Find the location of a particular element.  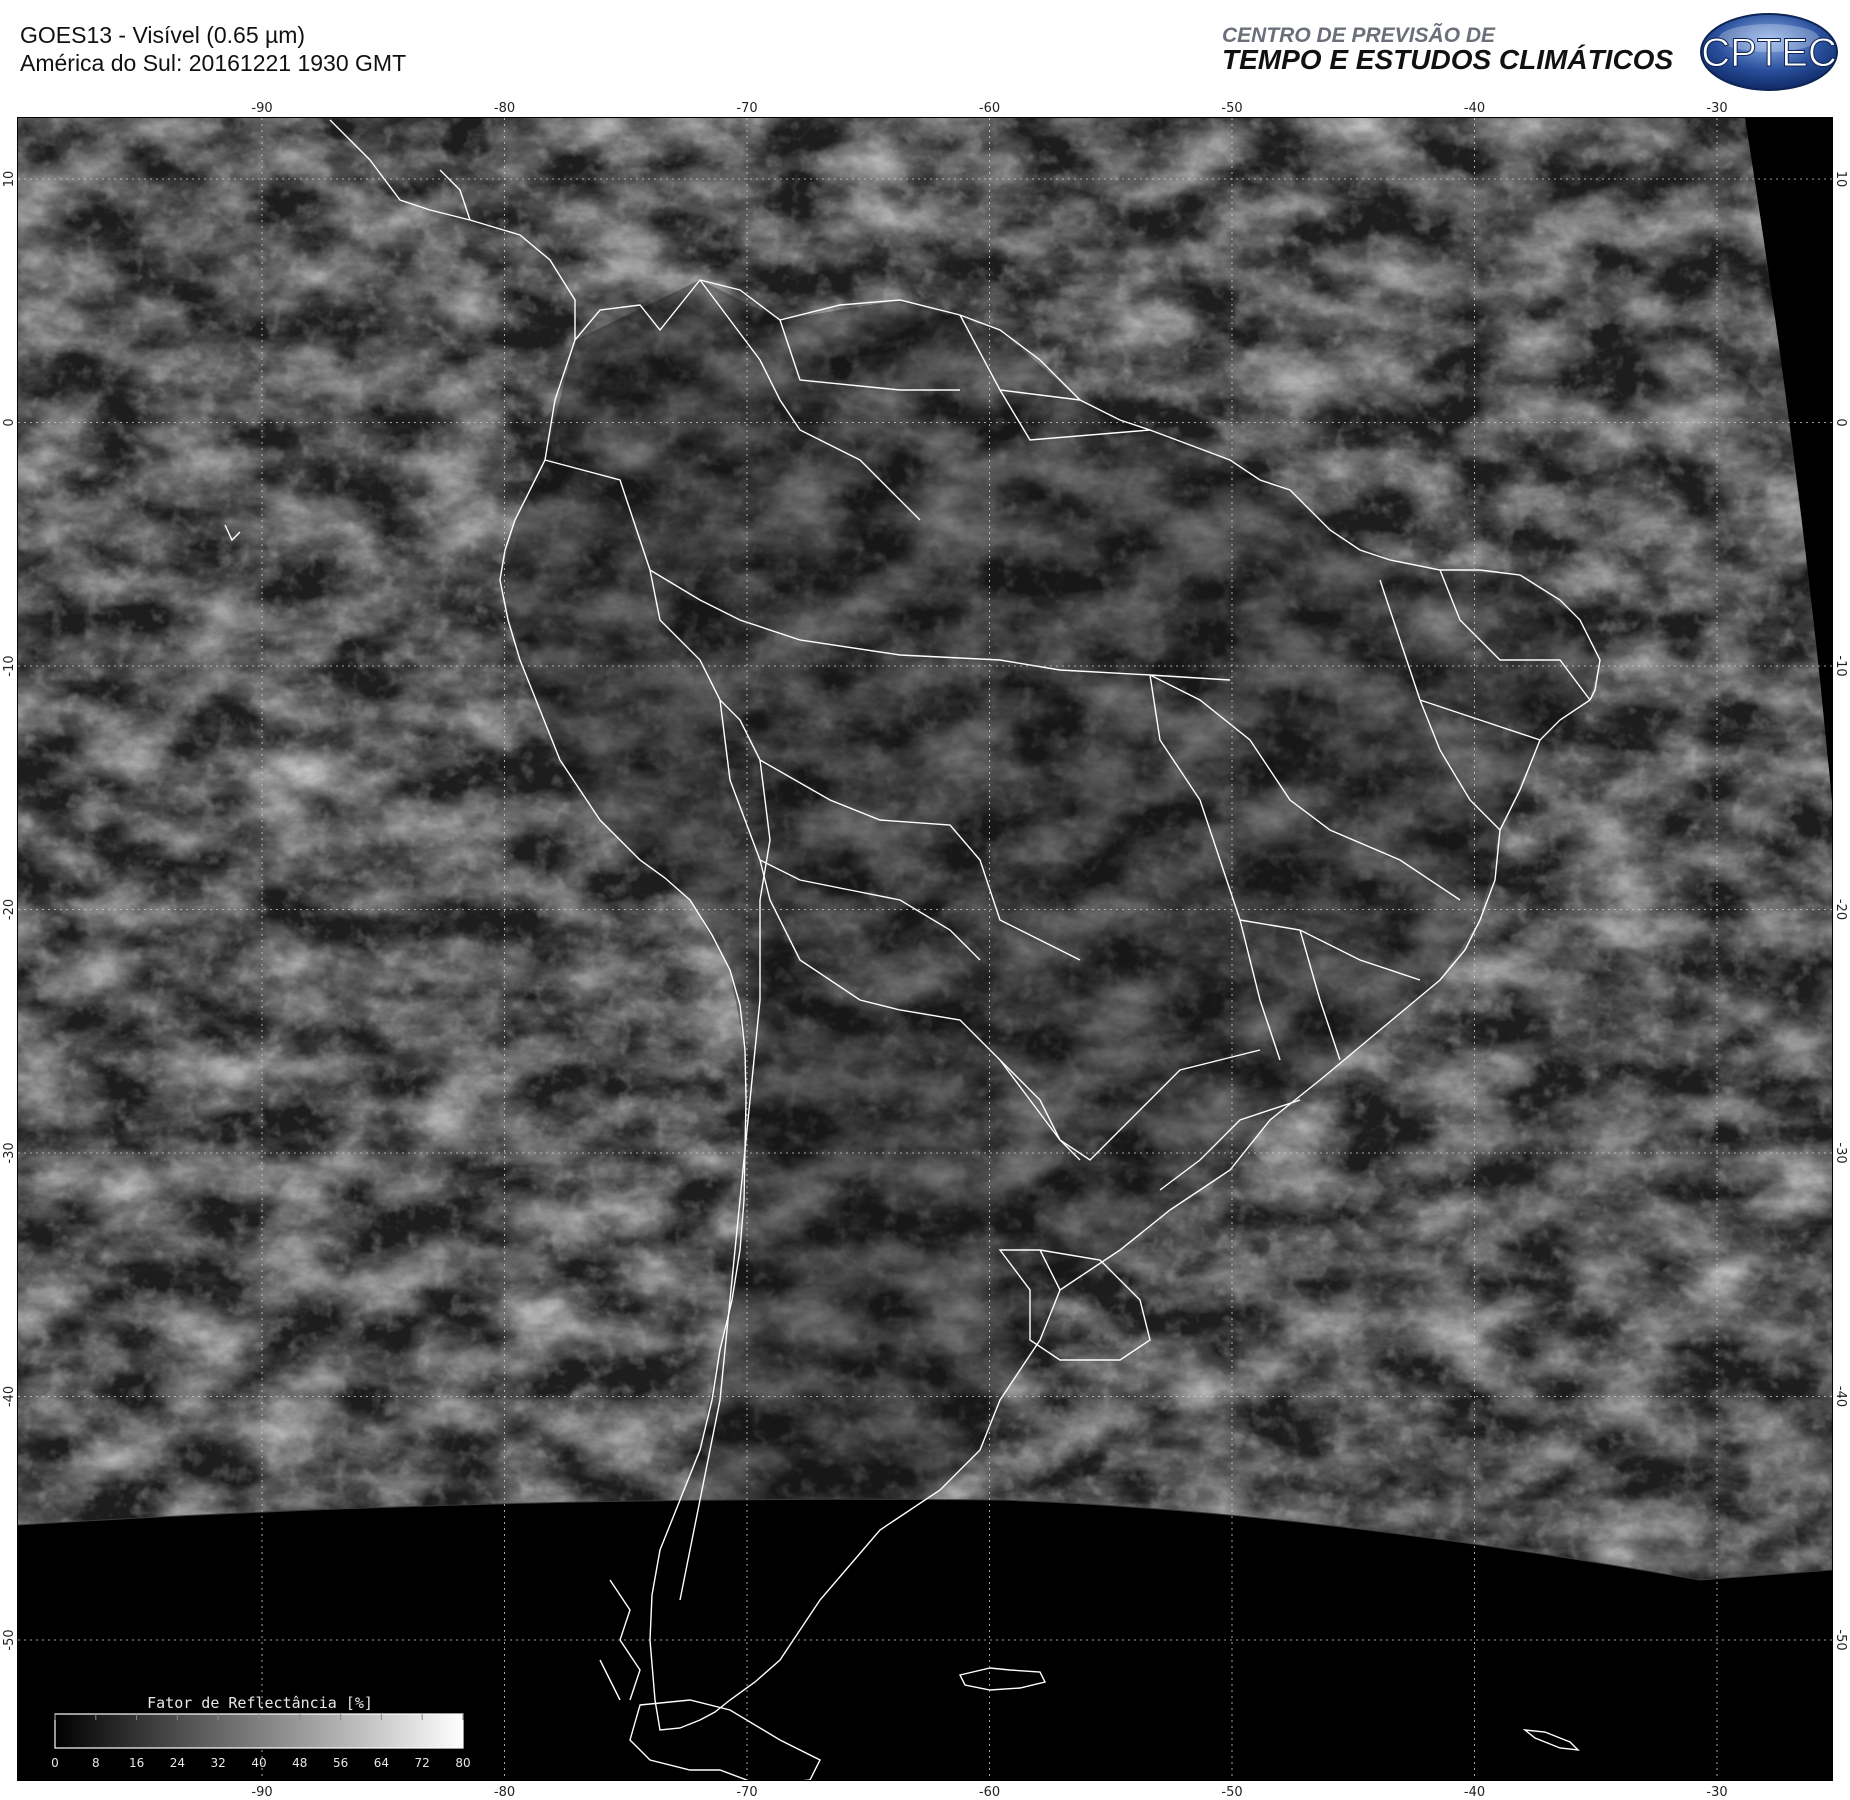

logo-text: CPTEC is located at coordinates (1769, 53).